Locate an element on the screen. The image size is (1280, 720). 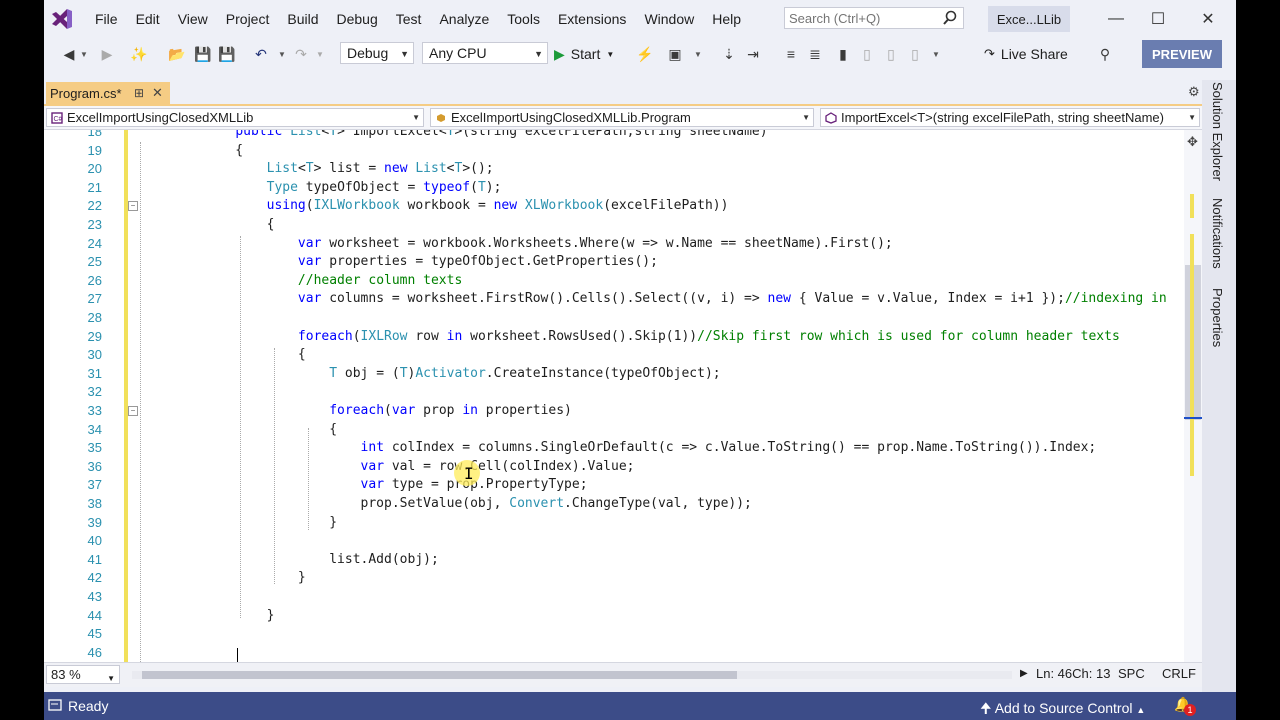
redo-icon: ↷ is located at coordinates (301, 54).